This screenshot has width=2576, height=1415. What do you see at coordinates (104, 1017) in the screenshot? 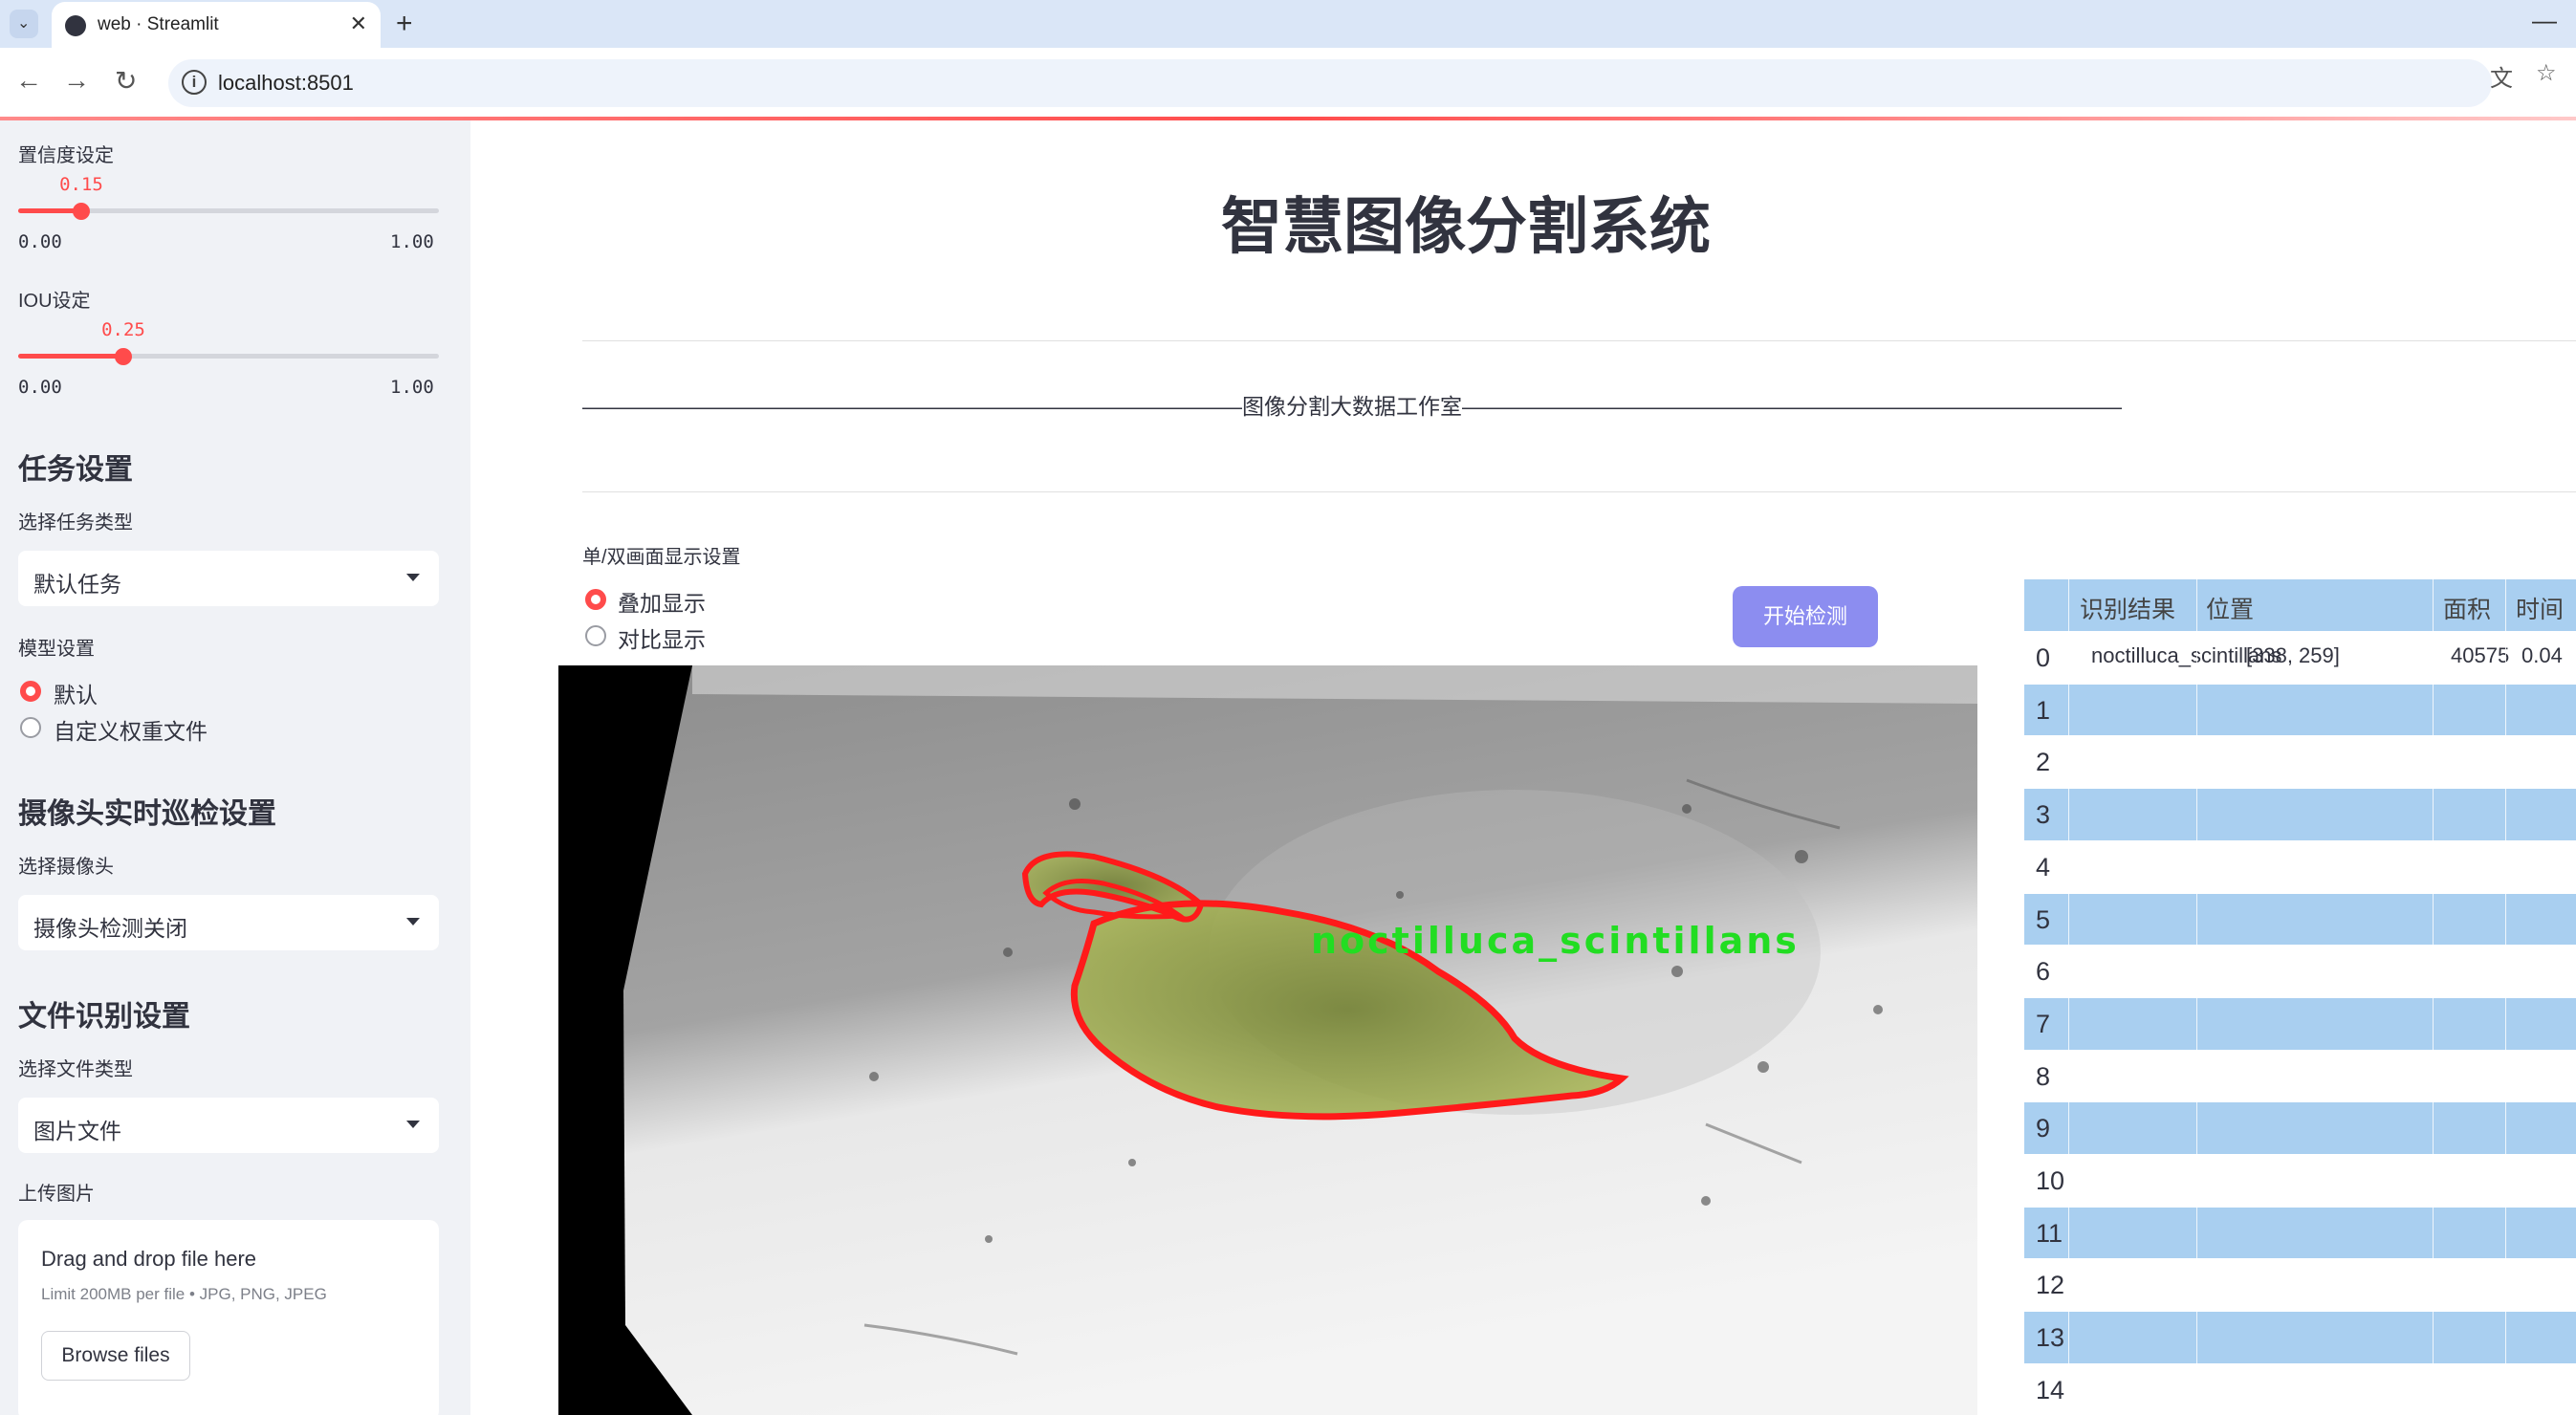
I see `file-heading: 文件识别设置` at bounding box center [104, 1017].